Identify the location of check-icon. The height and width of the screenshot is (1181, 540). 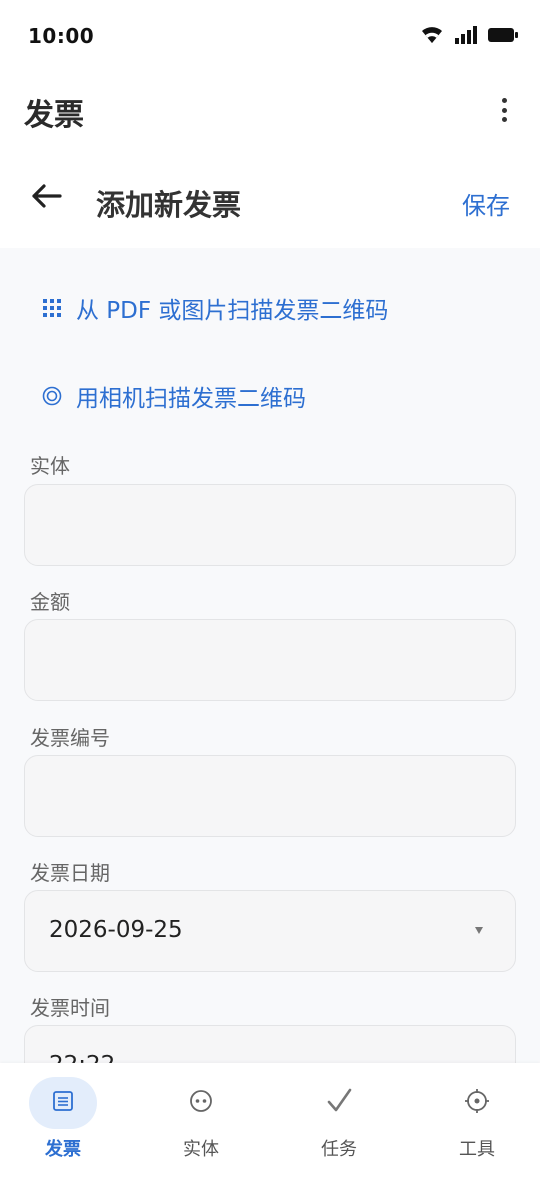
(339, 1103).